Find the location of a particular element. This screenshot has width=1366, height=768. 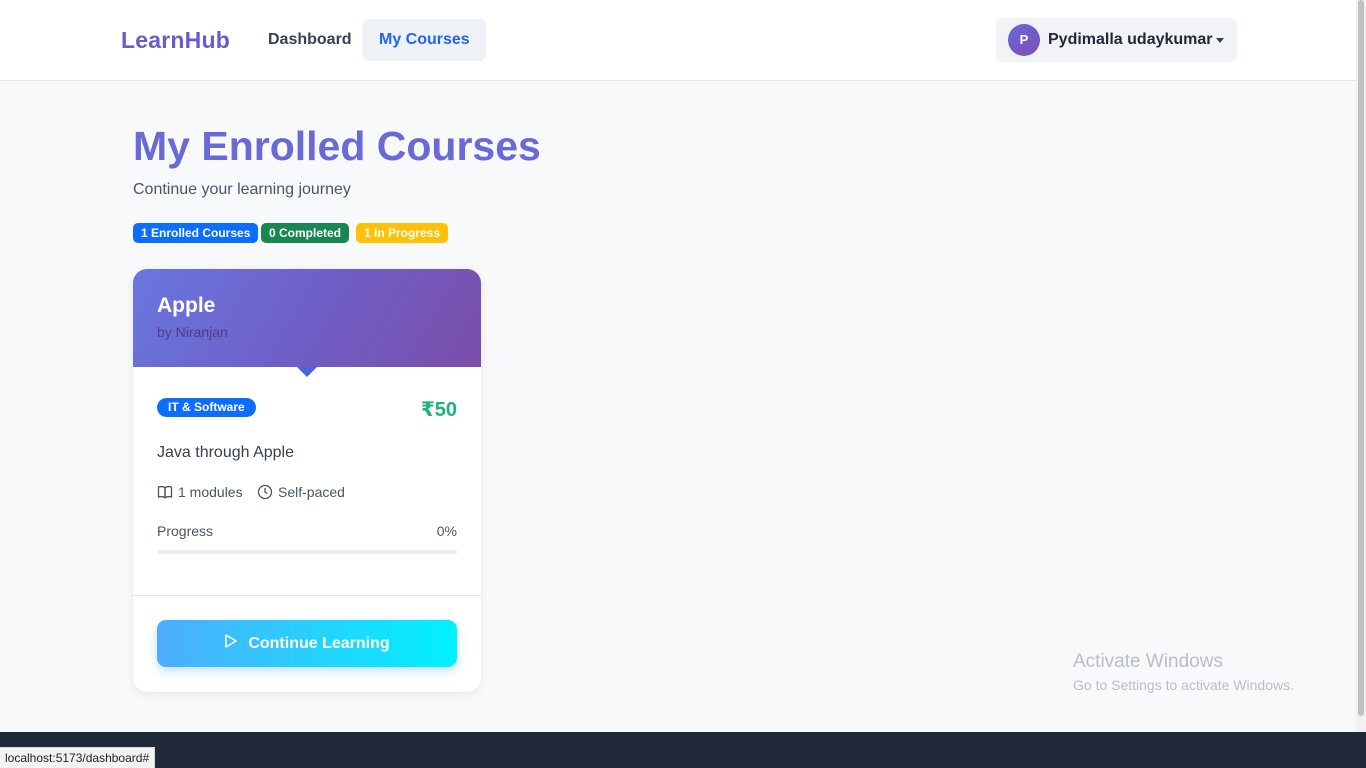

continue-learning-button: Continue Learning is located at coordinates (307, 643).